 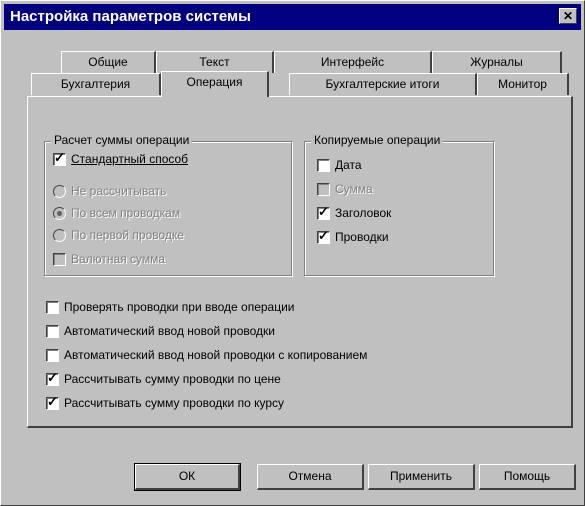 I want to click on radio-first-entry: По первой проводке, so click(x=118, y=235).